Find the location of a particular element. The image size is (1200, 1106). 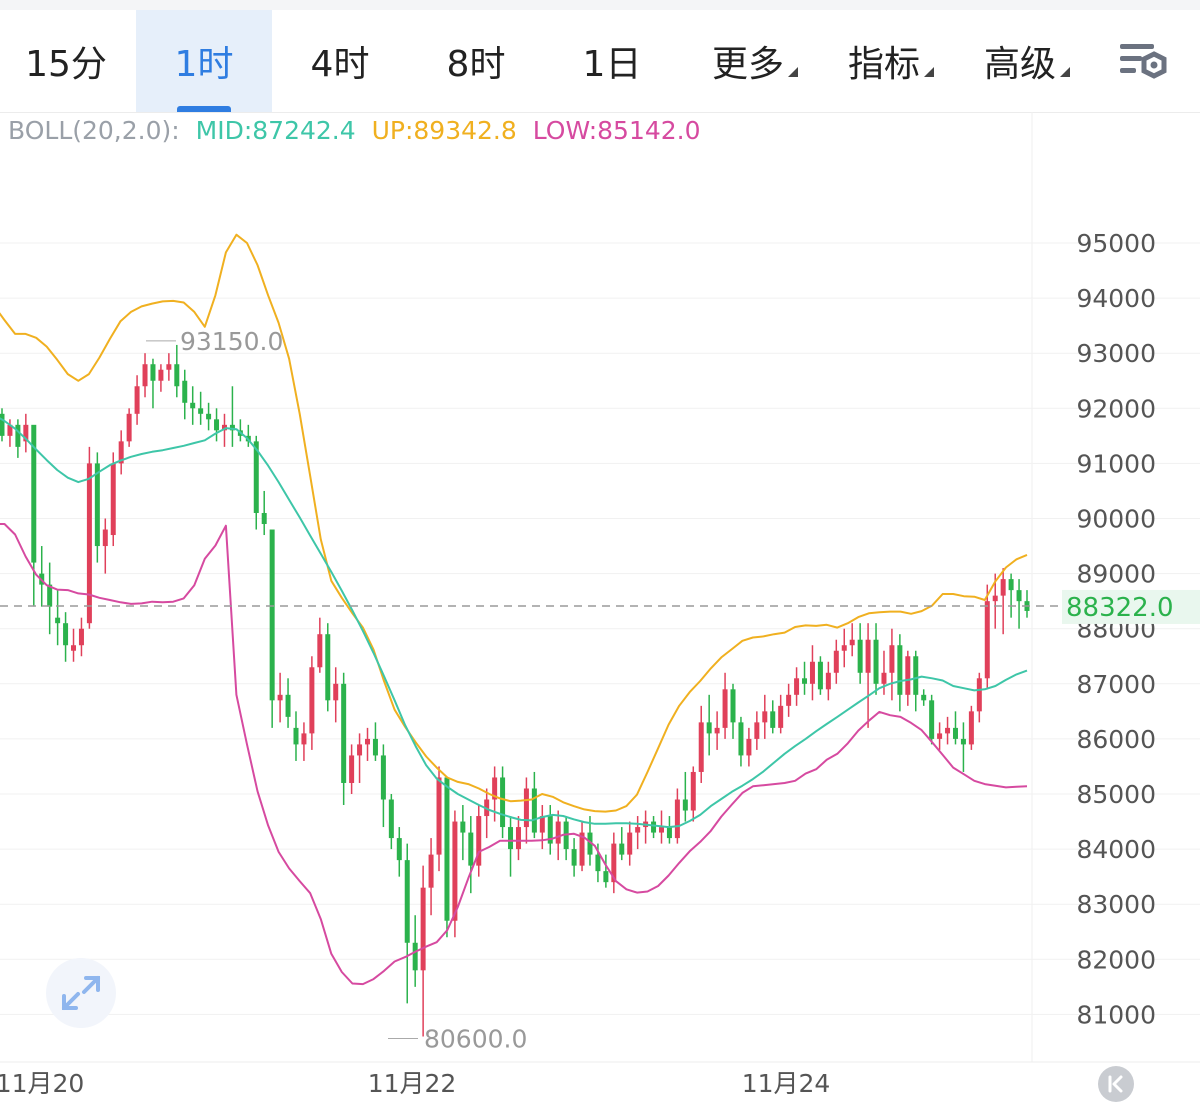

y-tick-label: 93000 is located at coordinates (1116, 353).